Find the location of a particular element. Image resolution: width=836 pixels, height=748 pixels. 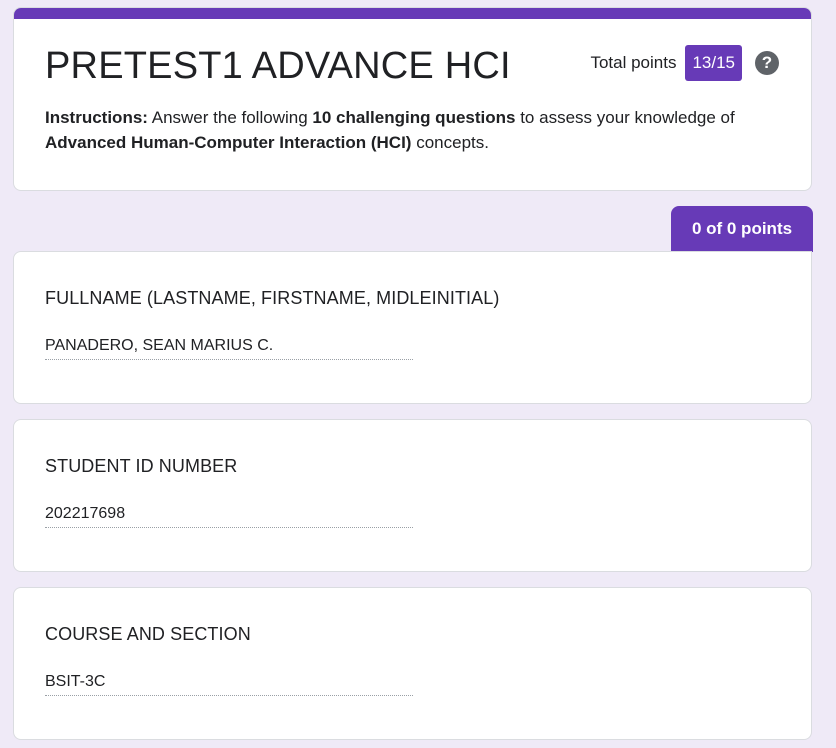

total-points-label: Total points is located at coordinates (633, 62).